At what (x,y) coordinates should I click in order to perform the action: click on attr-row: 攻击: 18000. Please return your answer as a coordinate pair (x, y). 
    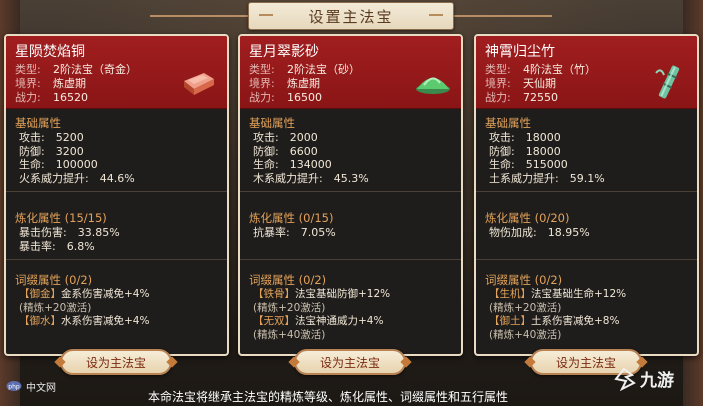
    Looking at the image, I should click on (525, 137).